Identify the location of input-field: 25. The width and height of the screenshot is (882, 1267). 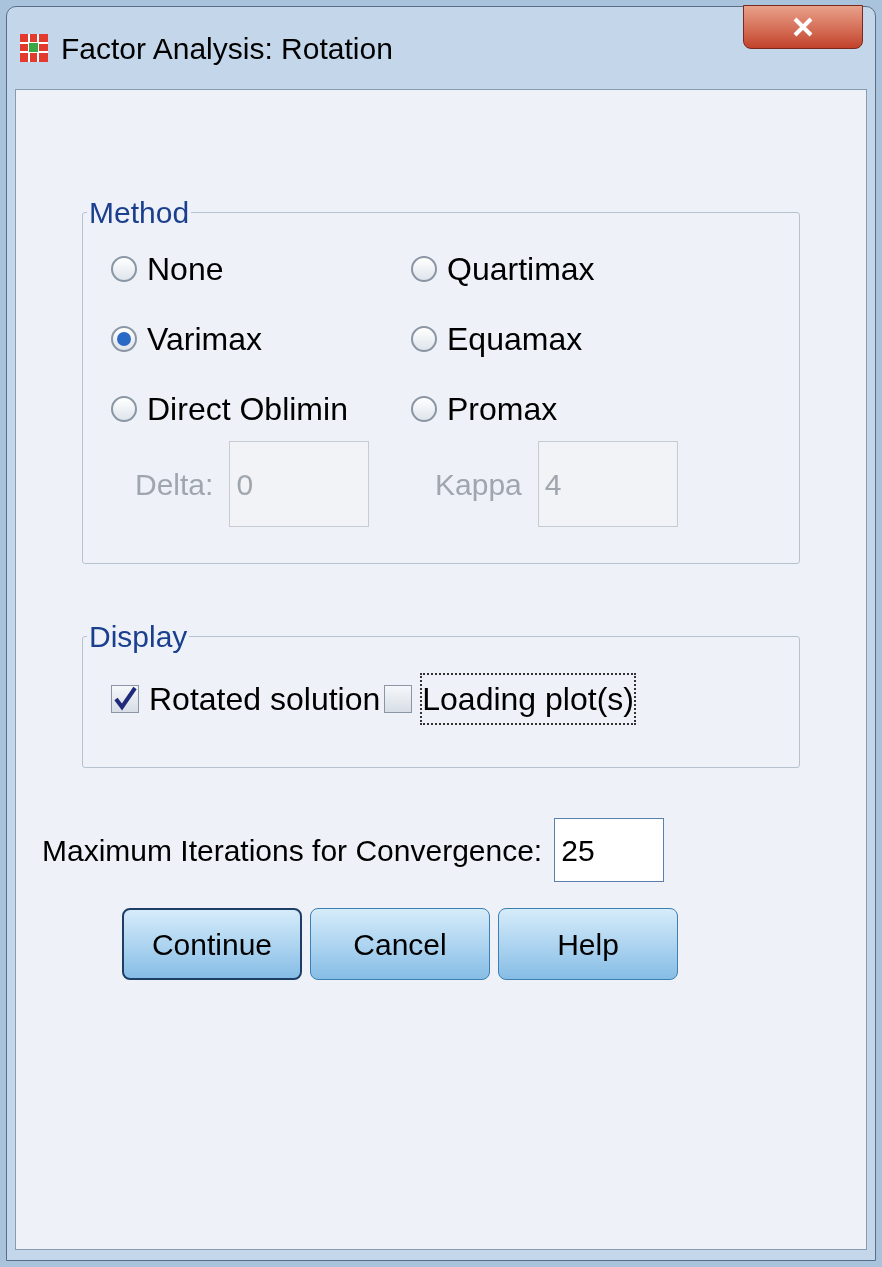
(609, 850).